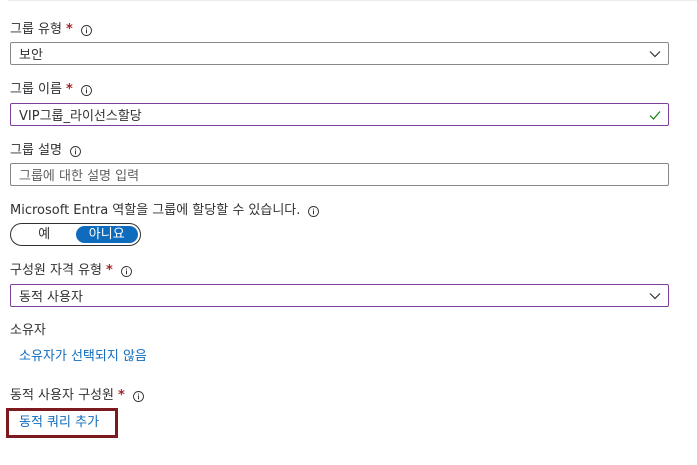 This screenshot has height=465, width=697. Describe the element at coordinates (36, 89) in the screenshot. I see `group-name-label-text: 그룹 이름` at that location.